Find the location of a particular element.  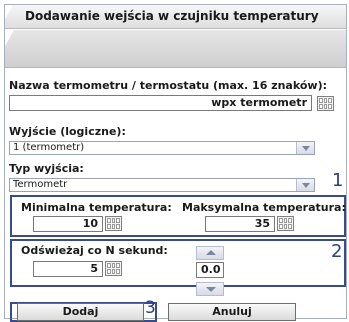

cancel-button: Anuluj is located at coordinates (232, 312).